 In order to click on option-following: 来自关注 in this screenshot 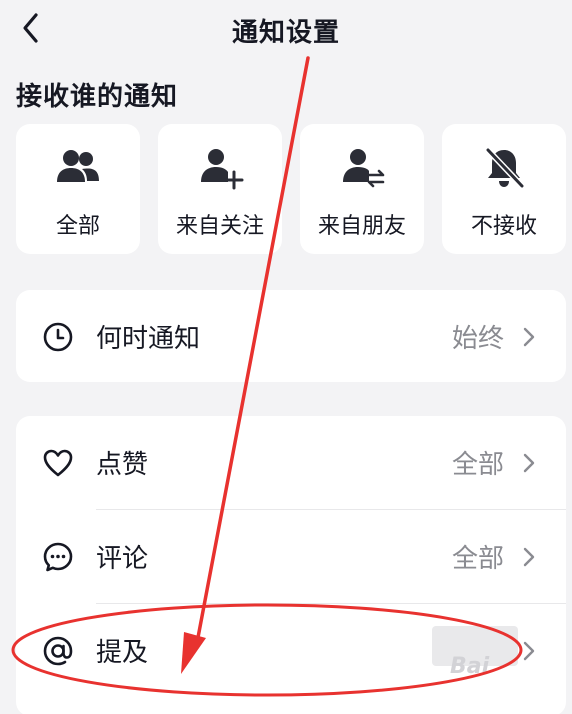, I will do `click(220, 189)`.